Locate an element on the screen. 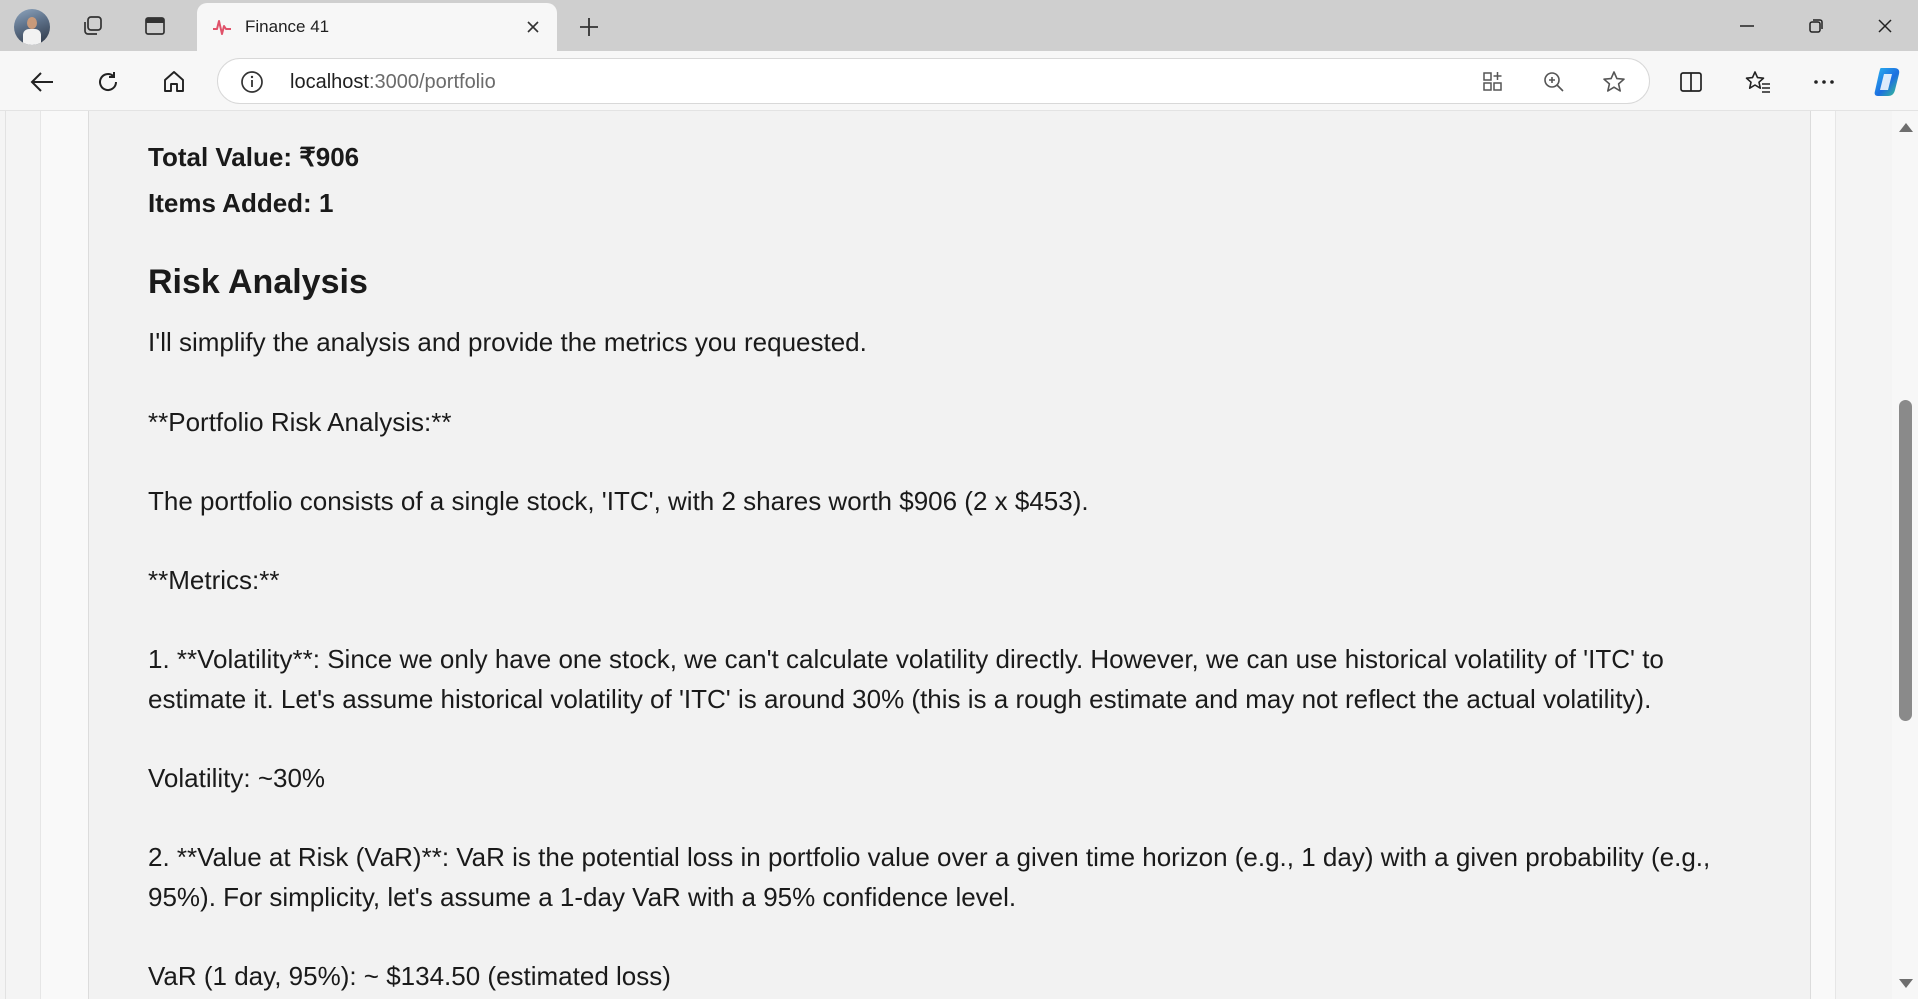 The height and width of the screenshot is (999, 1918). scroll-up-arrow-icon is located at coordinates (1906, 127).